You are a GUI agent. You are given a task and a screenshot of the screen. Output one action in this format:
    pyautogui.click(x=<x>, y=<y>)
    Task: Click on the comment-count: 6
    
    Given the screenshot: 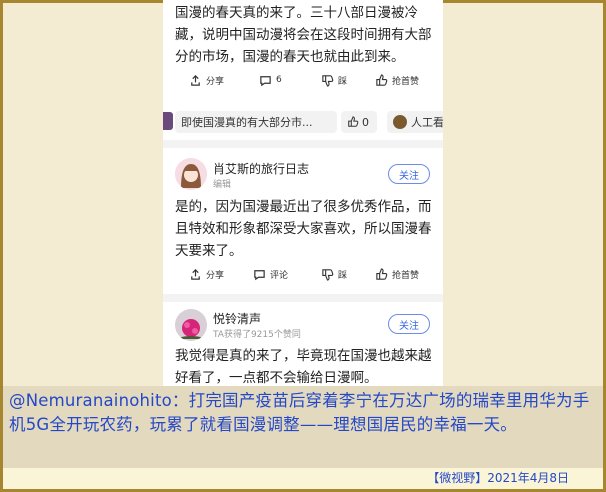 What is the action you would take?
    pyautogui.click(x=279, y=80)
    